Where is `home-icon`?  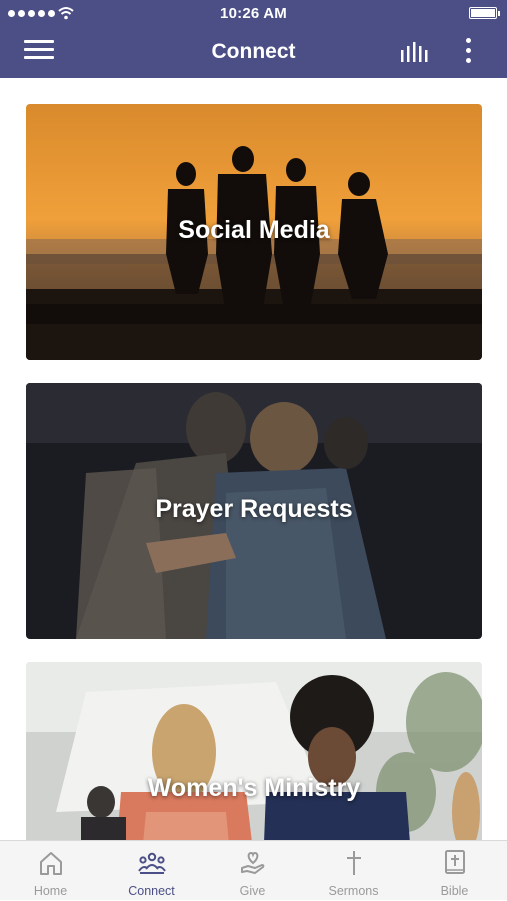 home-icon is located at coordinates (51, 863).